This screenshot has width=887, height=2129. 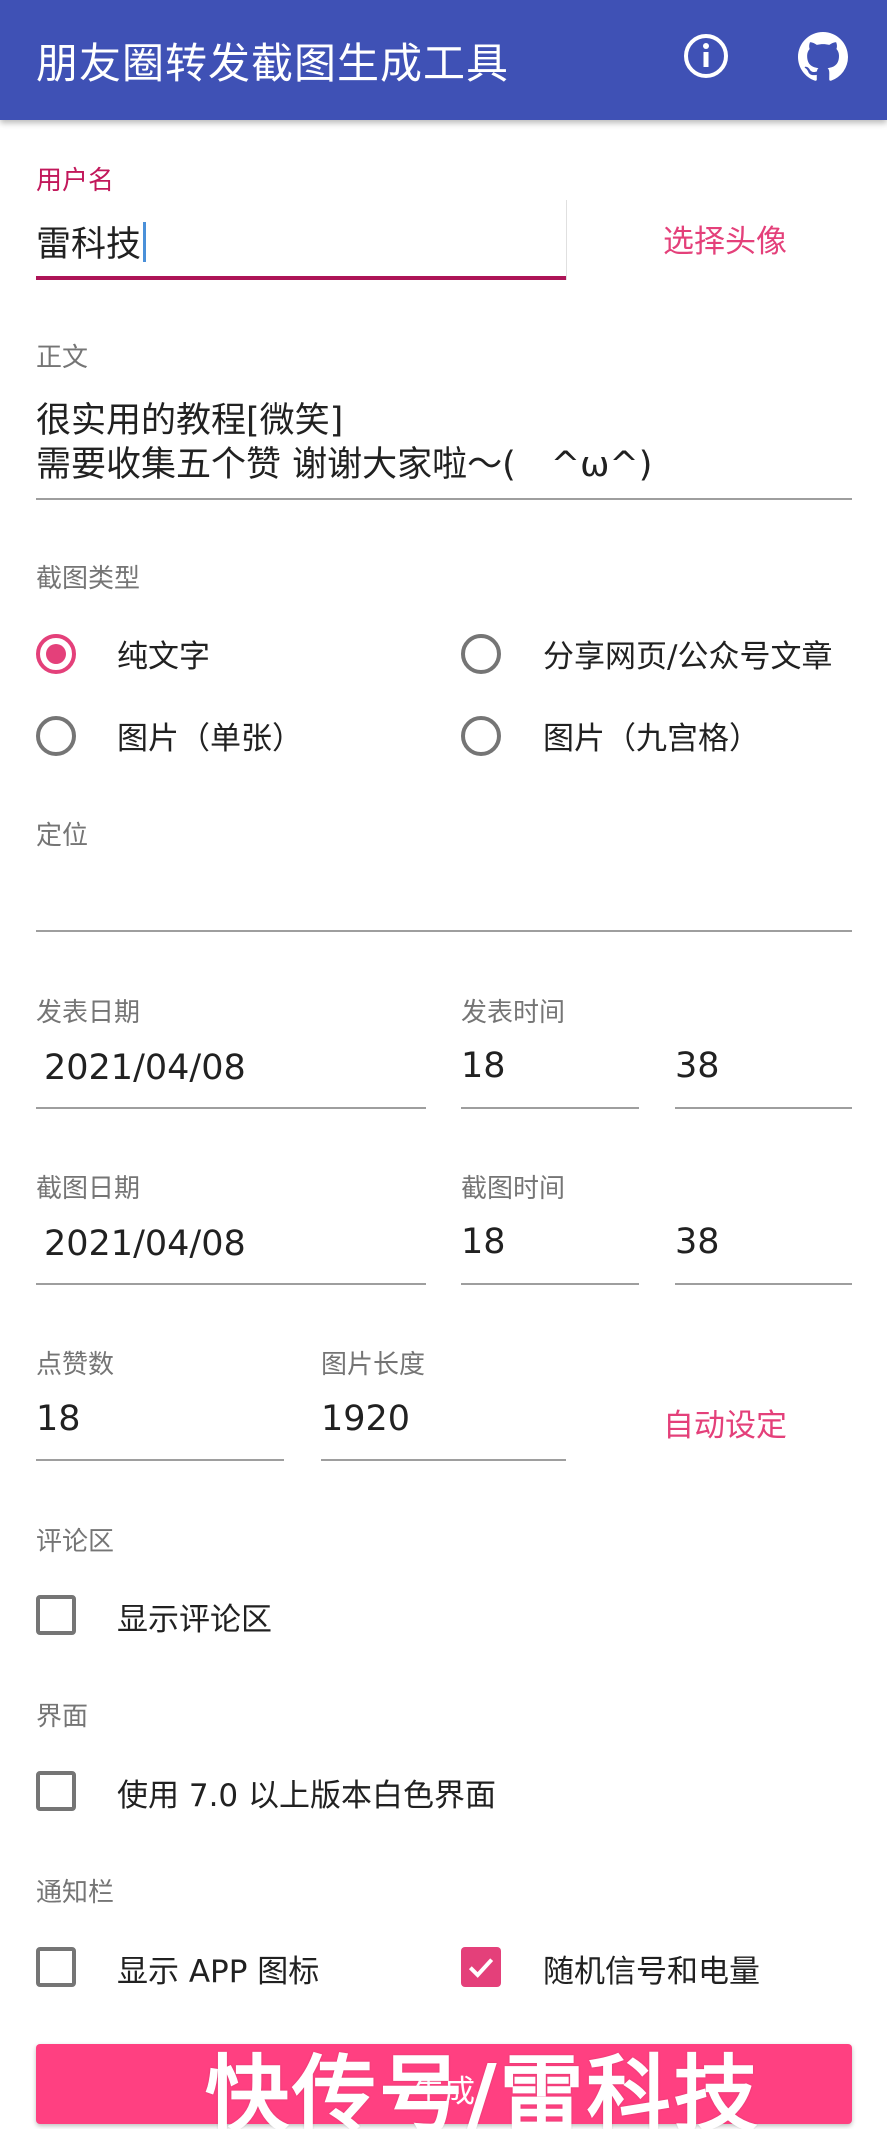 I want to click on app-title: 朋友圈转发截图生成工具, so click(x=273, y=63).